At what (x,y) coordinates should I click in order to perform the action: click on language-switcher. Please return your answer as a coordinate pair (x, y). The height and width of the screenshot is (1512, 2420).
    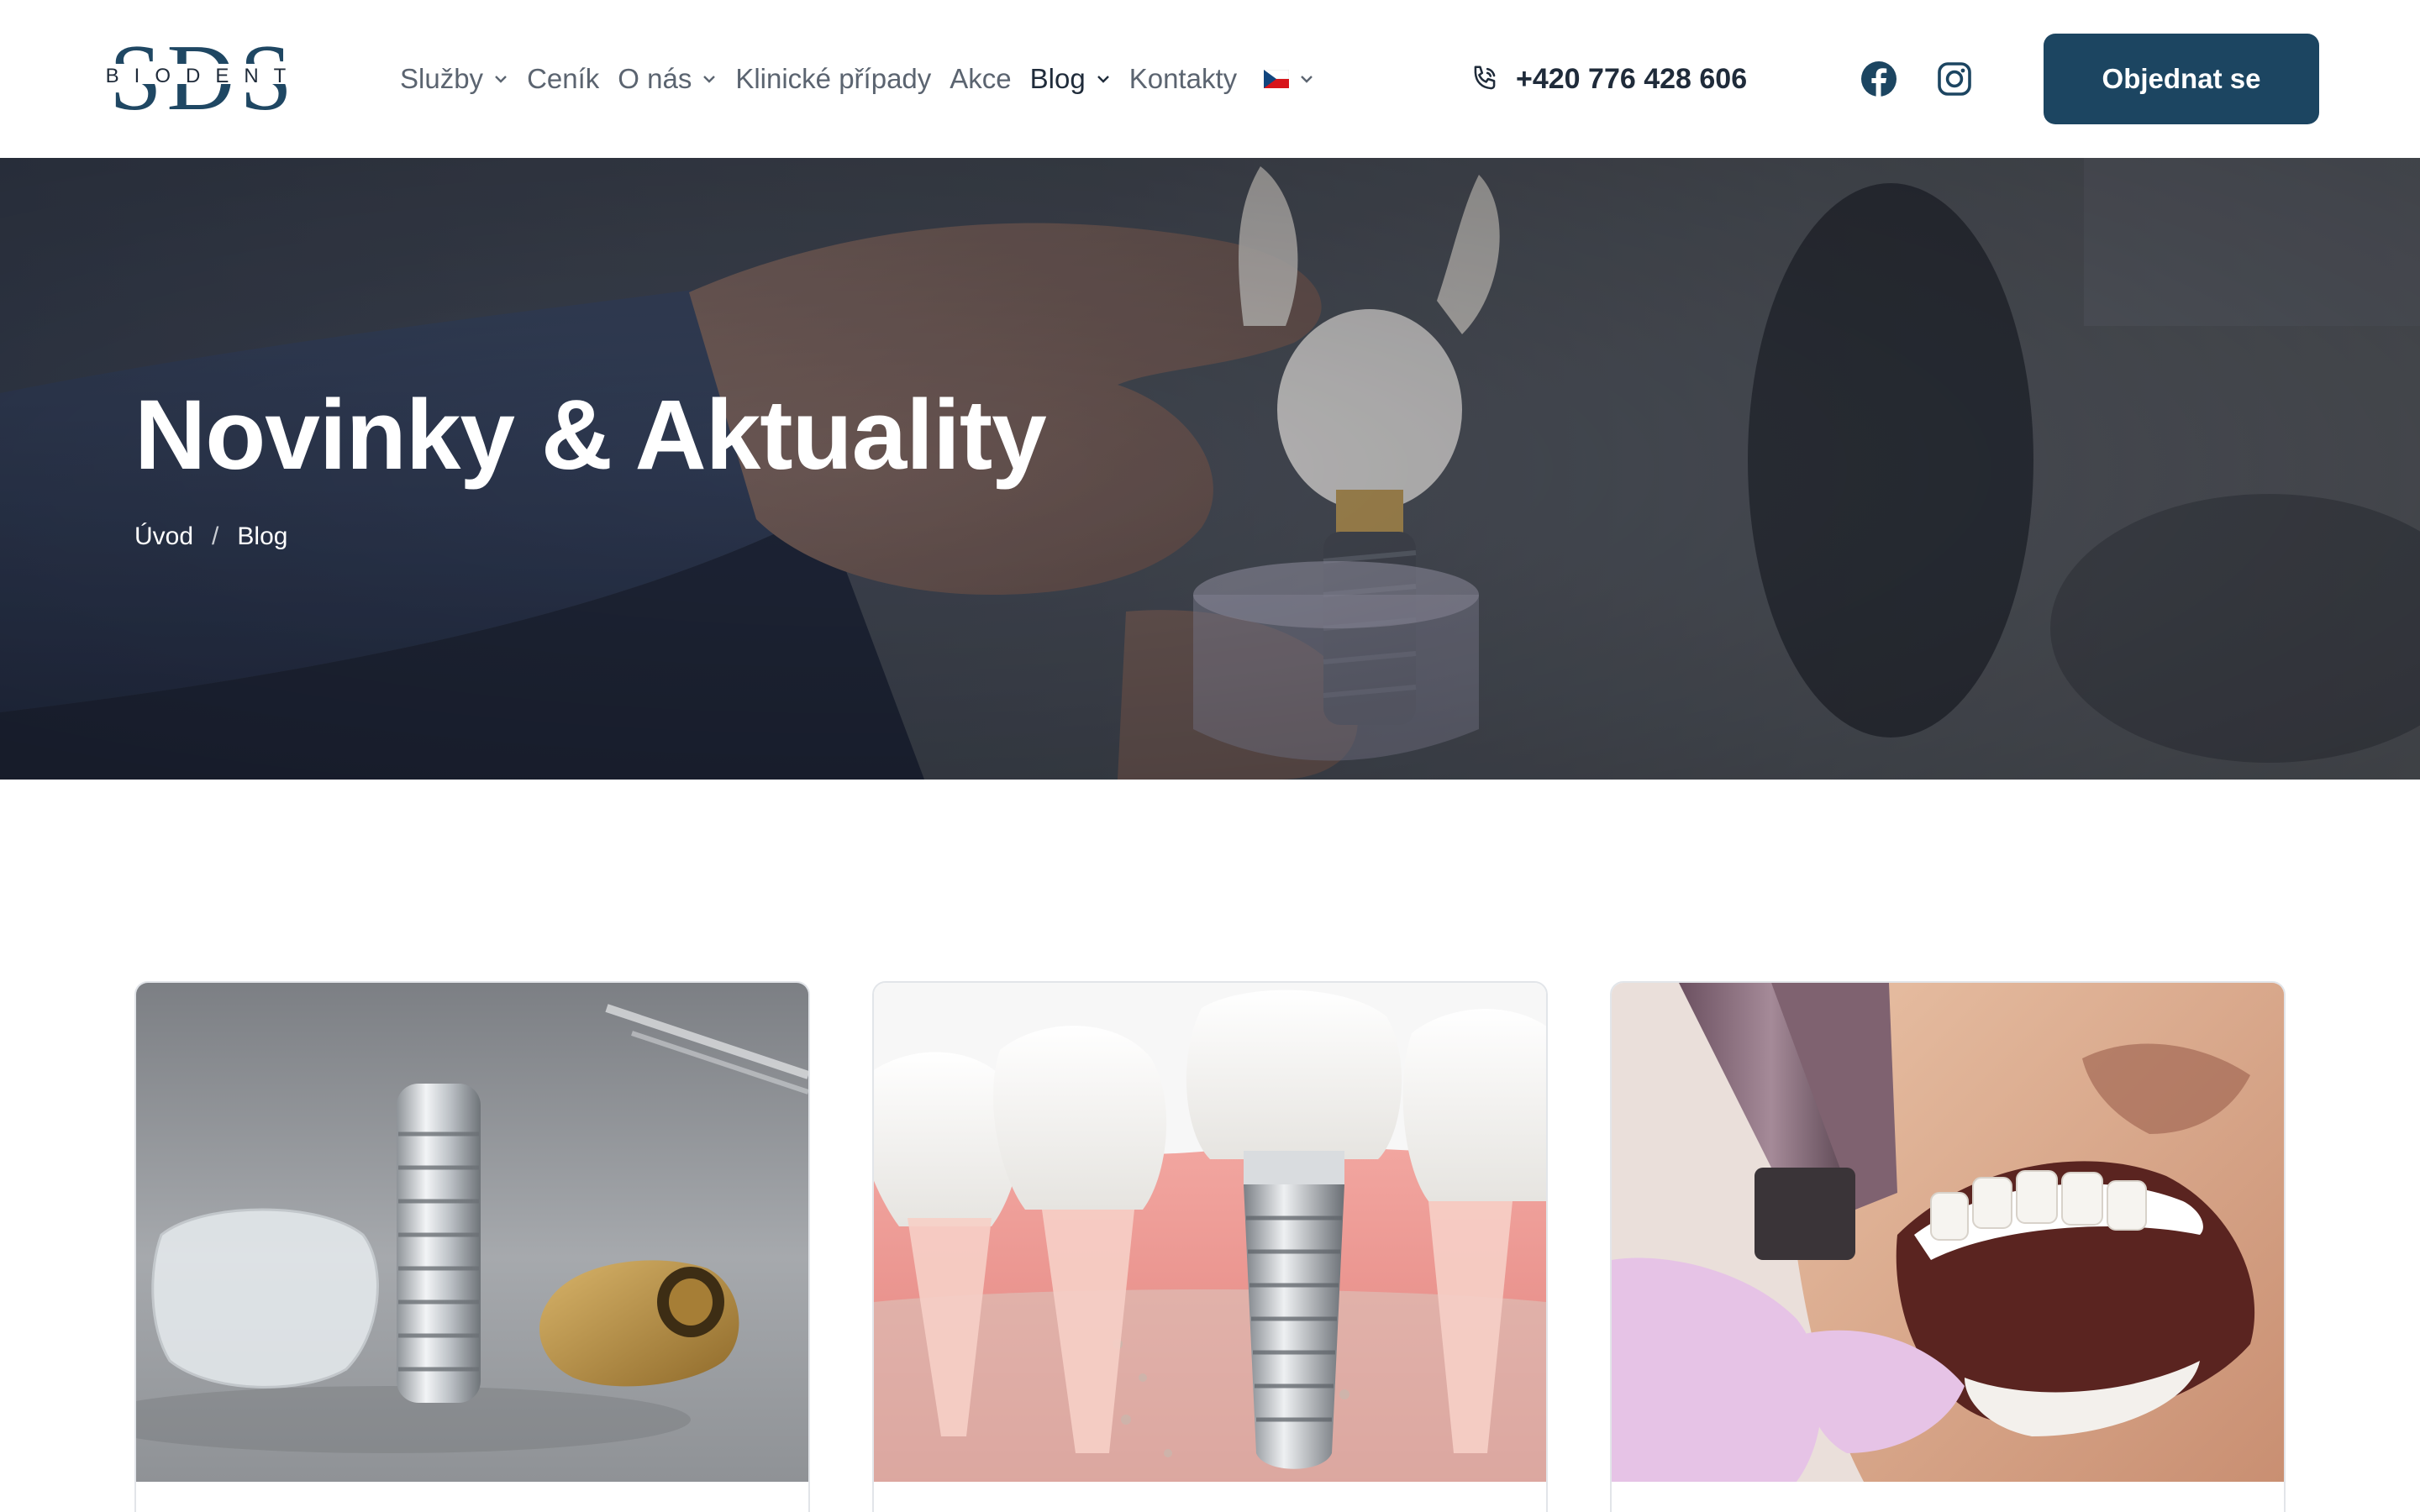
    Looking at the image, I should click on (1285, 79).